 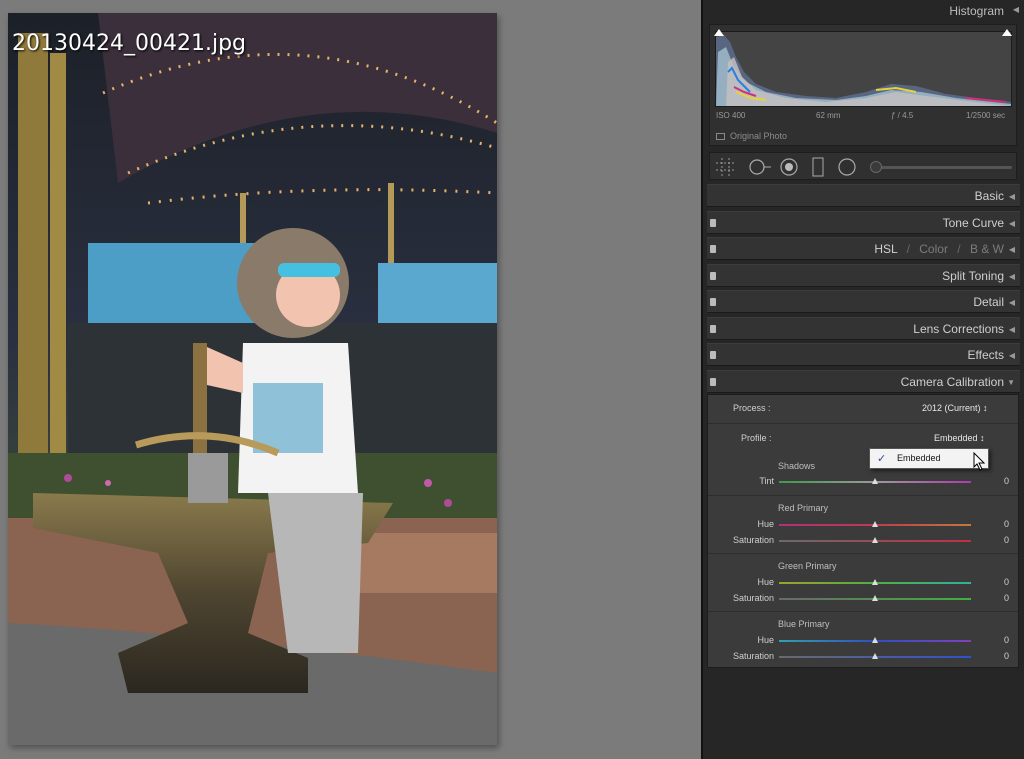 I want to click on exif-aperture: ƒ / 4.5, so click(x=902, y=115).